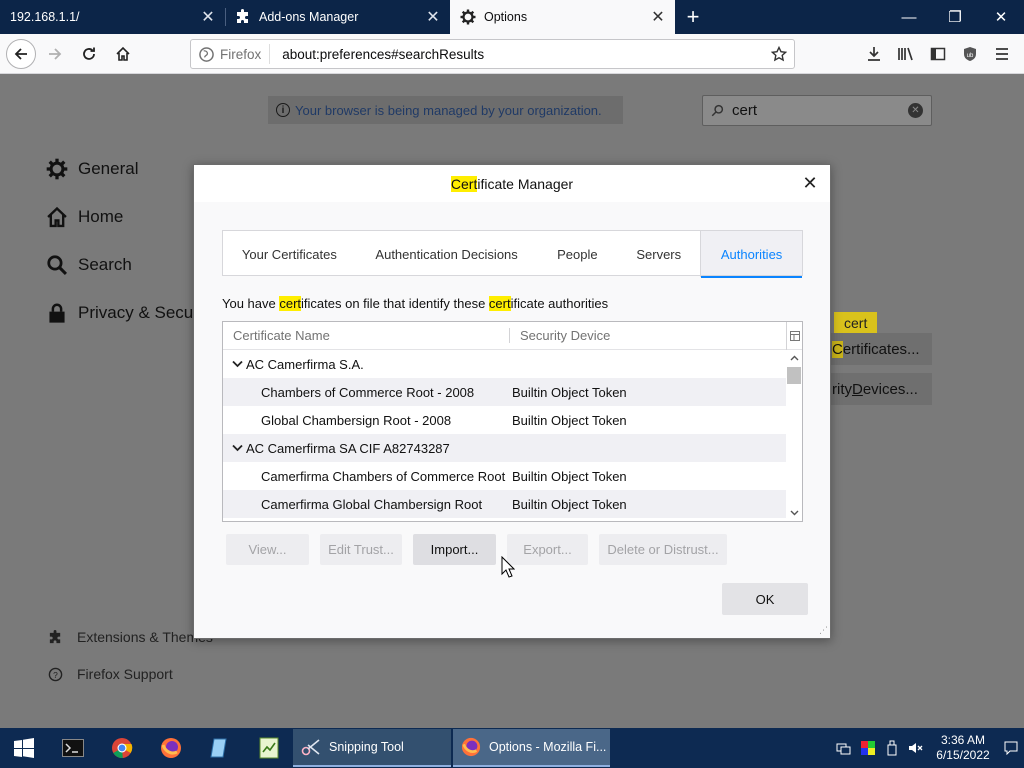  I want to click on restore-icon: ❐, so click(955, 17).